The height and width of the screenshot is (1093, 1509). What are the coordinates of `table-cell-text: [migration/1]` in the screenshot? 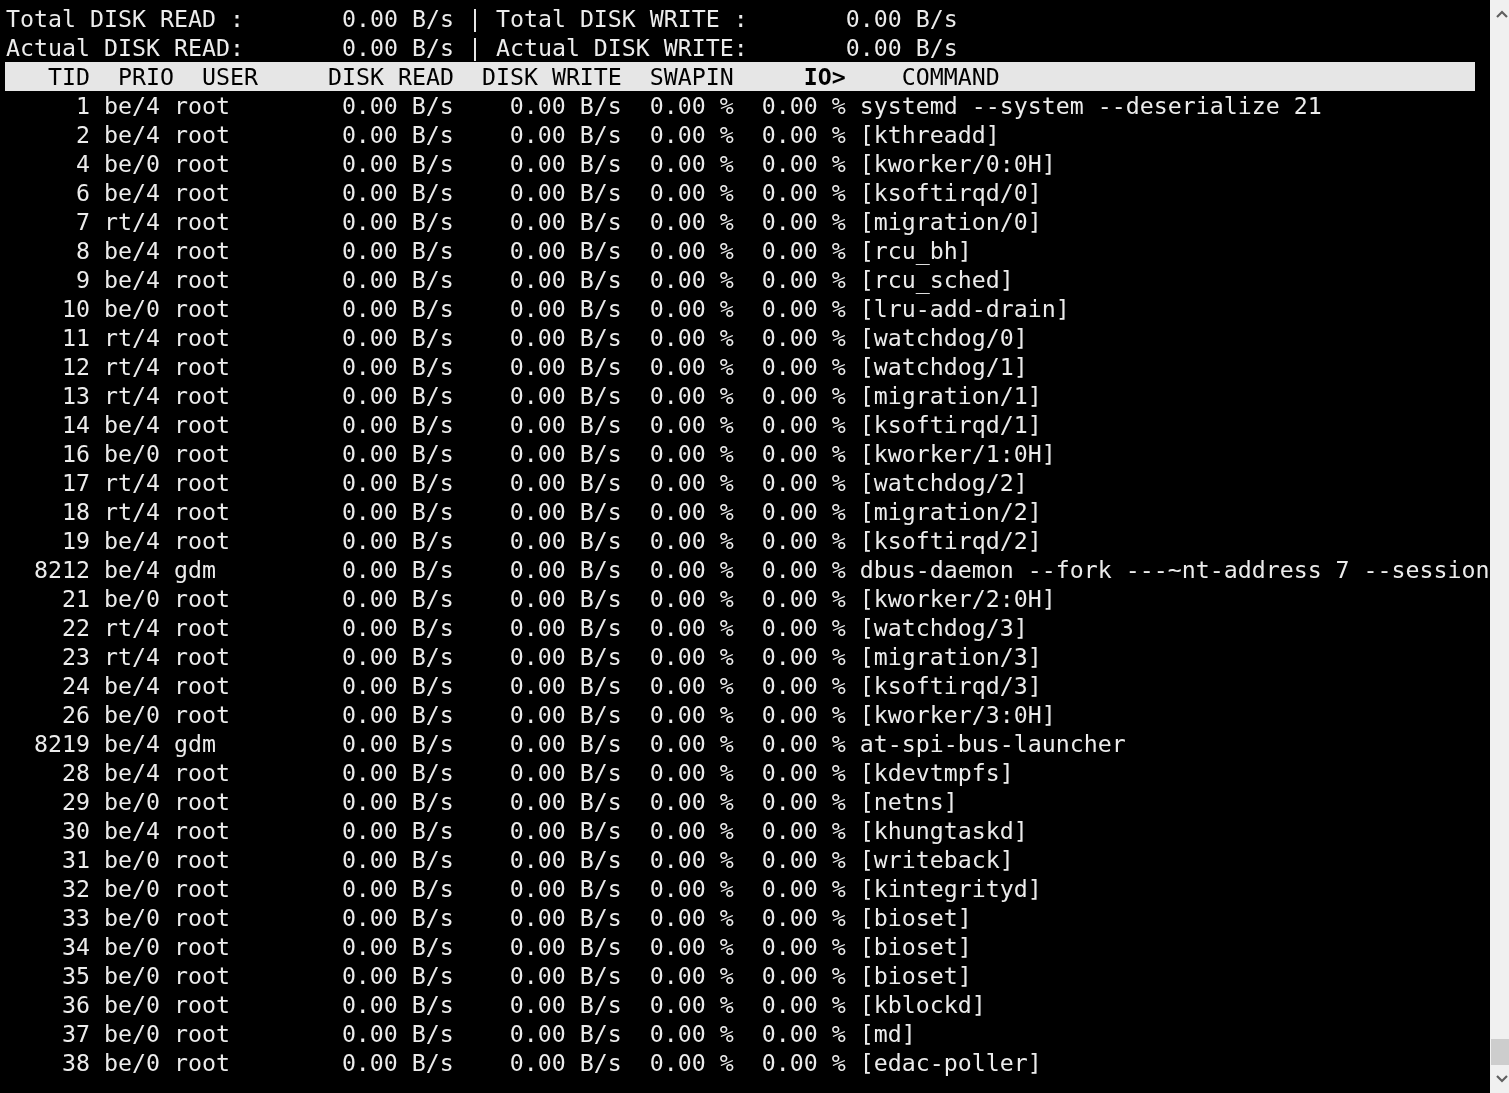 It's located at (951, 395).